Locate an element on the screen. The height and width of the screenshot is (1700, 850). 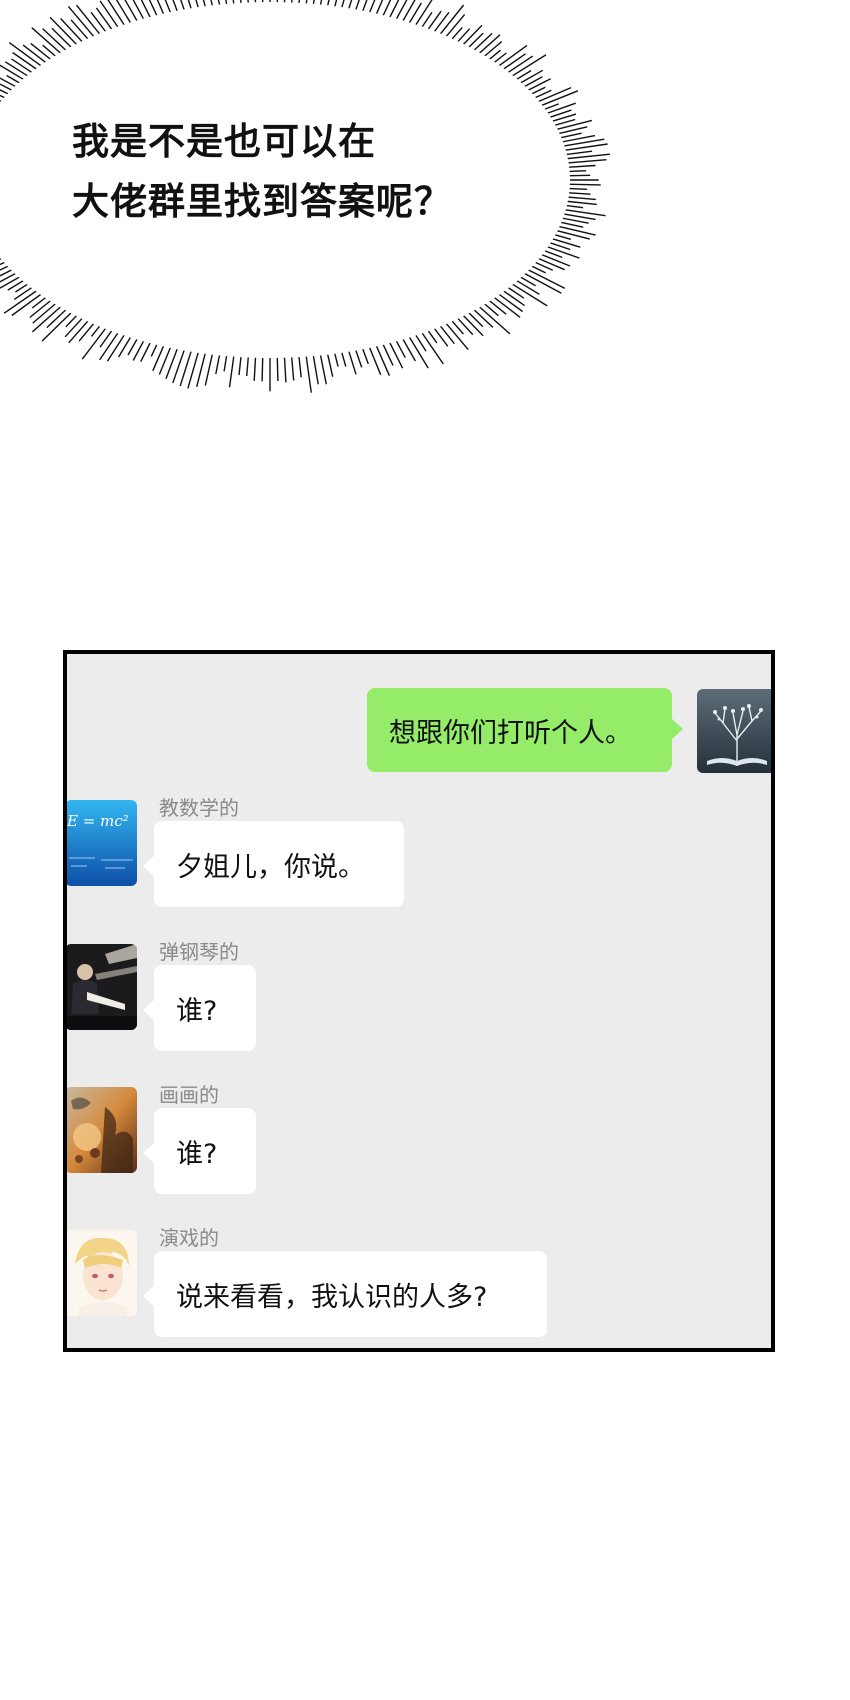
self-message-bubble: 想跟你们打听个人。 is located at coordinates (525, 730).